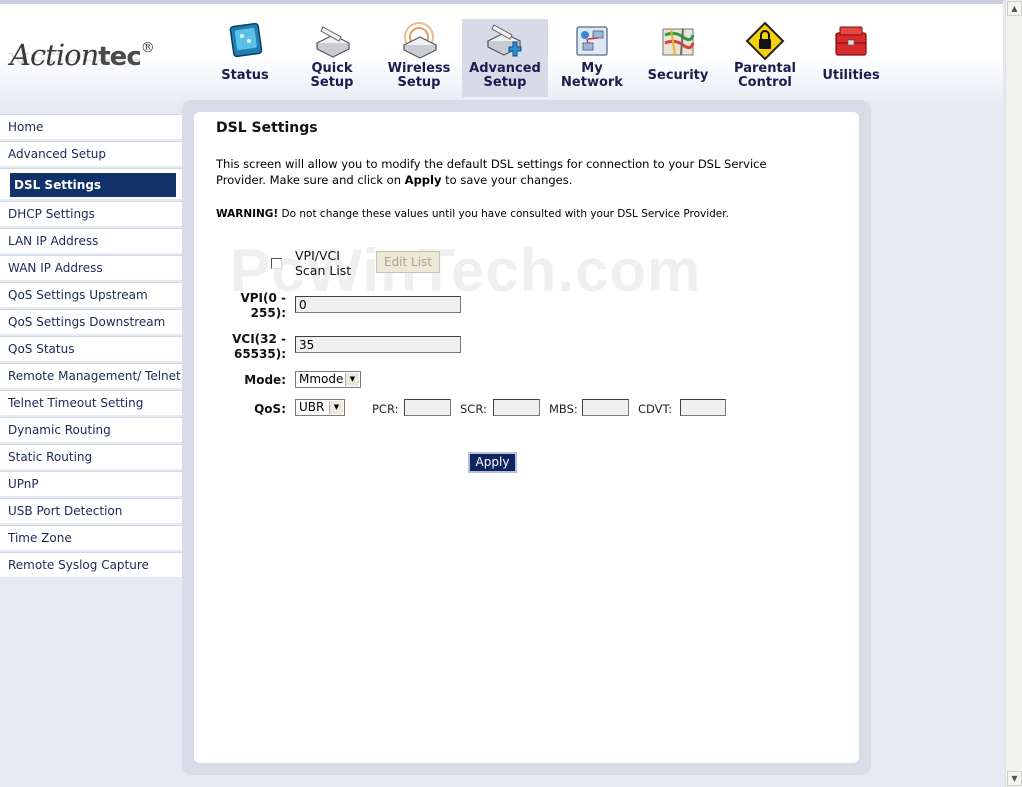 This screenshot has height=787, width=1022. Describe the element at coordinates (75, 58) in the screenshot. I see `logo-reflection: Actiontec` at that location.